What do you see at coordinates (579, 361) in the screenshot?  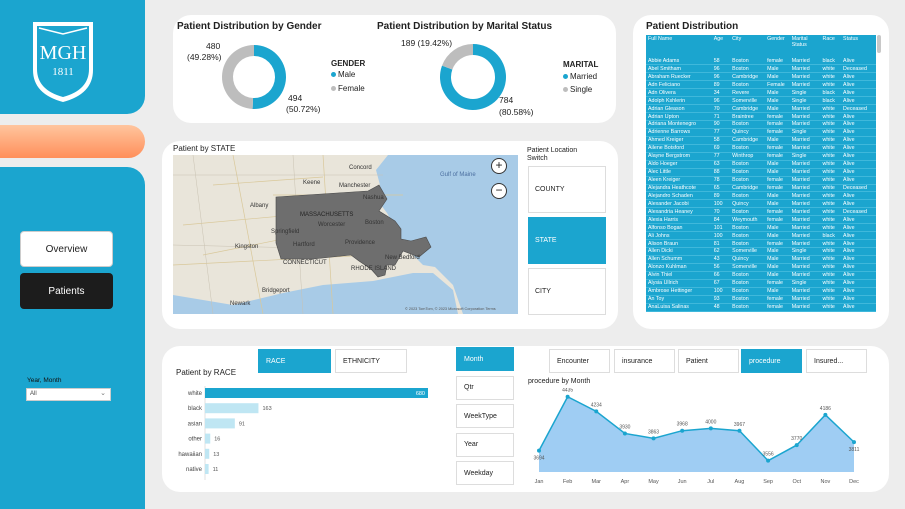 I see `tab-encounter: Encounter` at bounding box center [579, 361].